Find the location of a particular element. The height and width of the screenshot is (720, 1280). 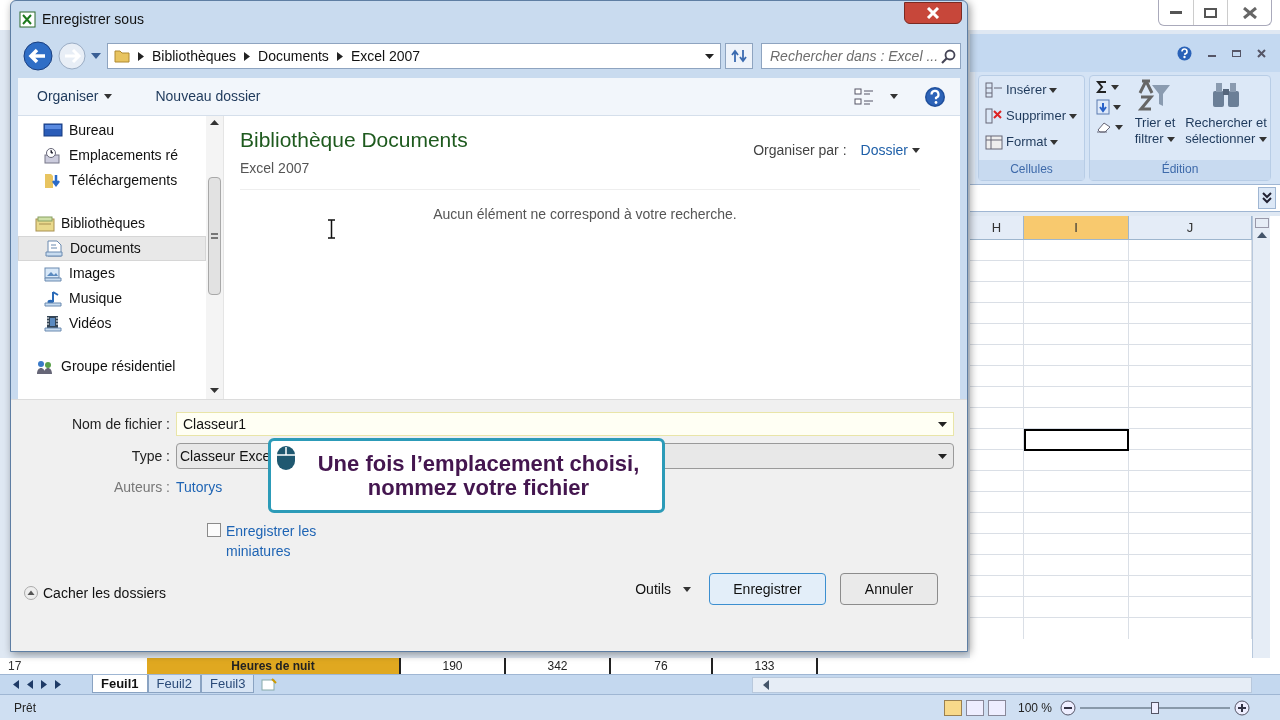

arrange-label: Organiser par : is located at coordinates (800, 150).